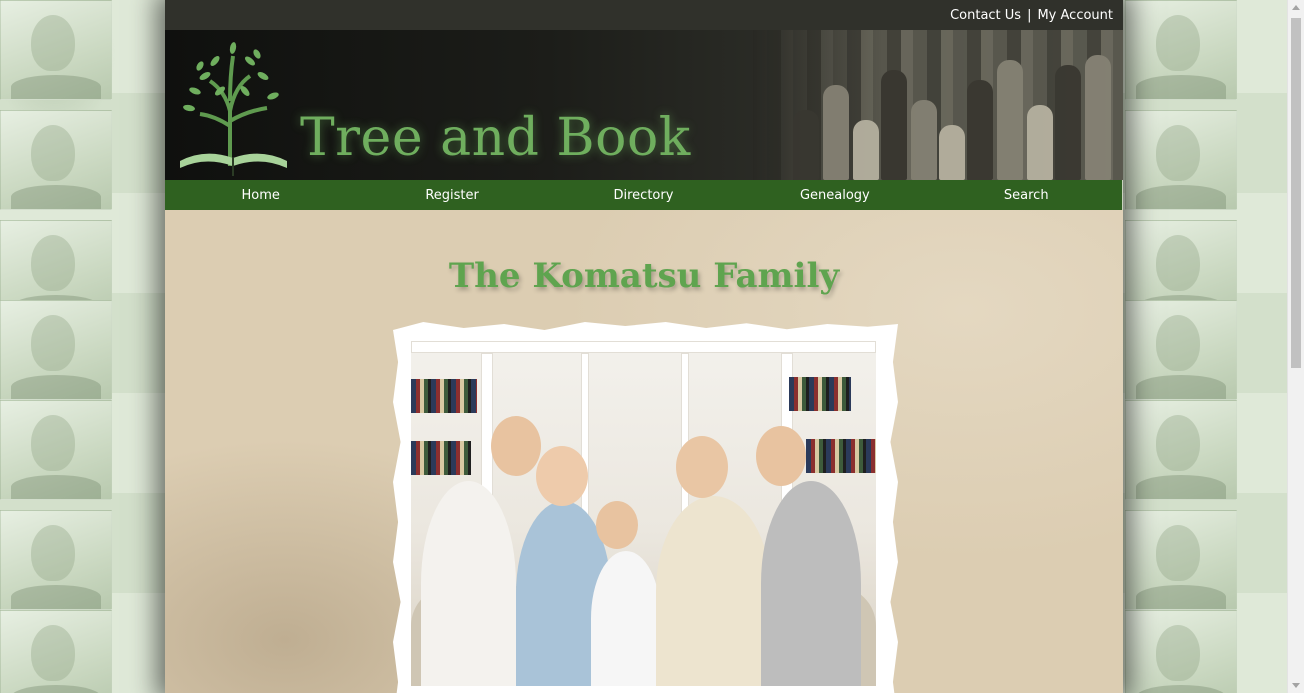 The height and width of the screenshot is (693, 1304). Describe the element at coordinates (495, 138) in the screenshot. I see `site-title: Tree and Book` at that location.